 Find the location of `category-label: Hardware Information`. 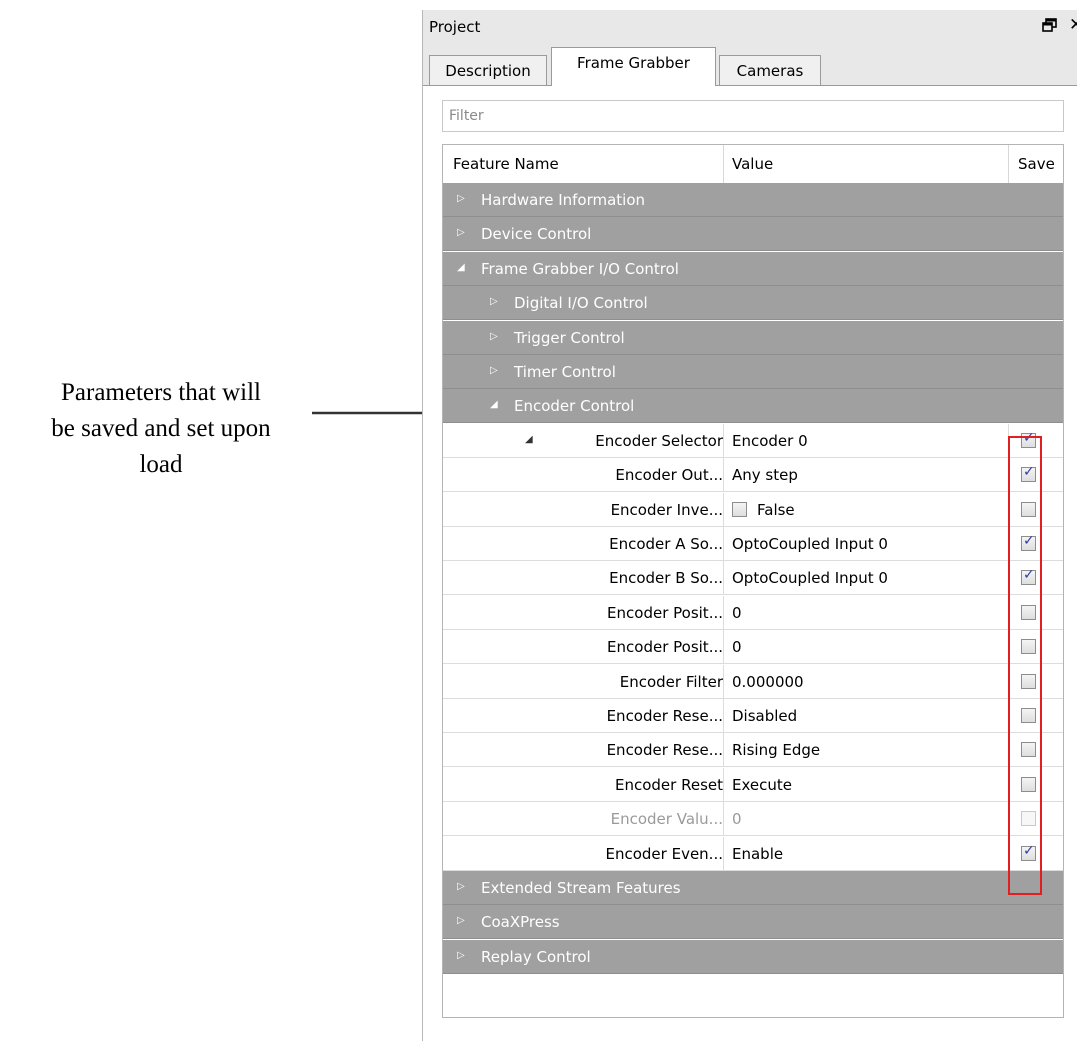

category-label: Hardware Information is located at coordinates (563, 200).